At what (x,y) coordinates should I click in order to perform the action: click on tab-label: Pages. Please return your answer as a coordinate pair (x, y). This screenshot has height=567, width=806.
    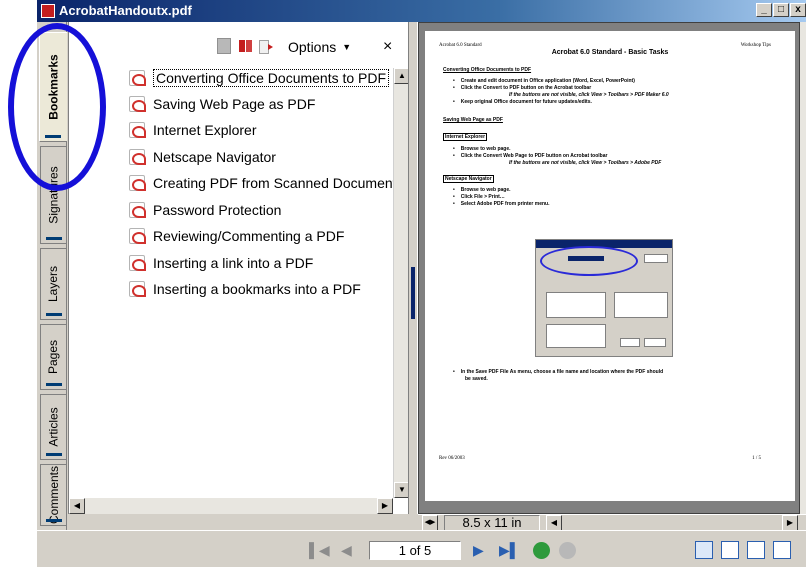
    Looking at the image, I should click on (53, 357).